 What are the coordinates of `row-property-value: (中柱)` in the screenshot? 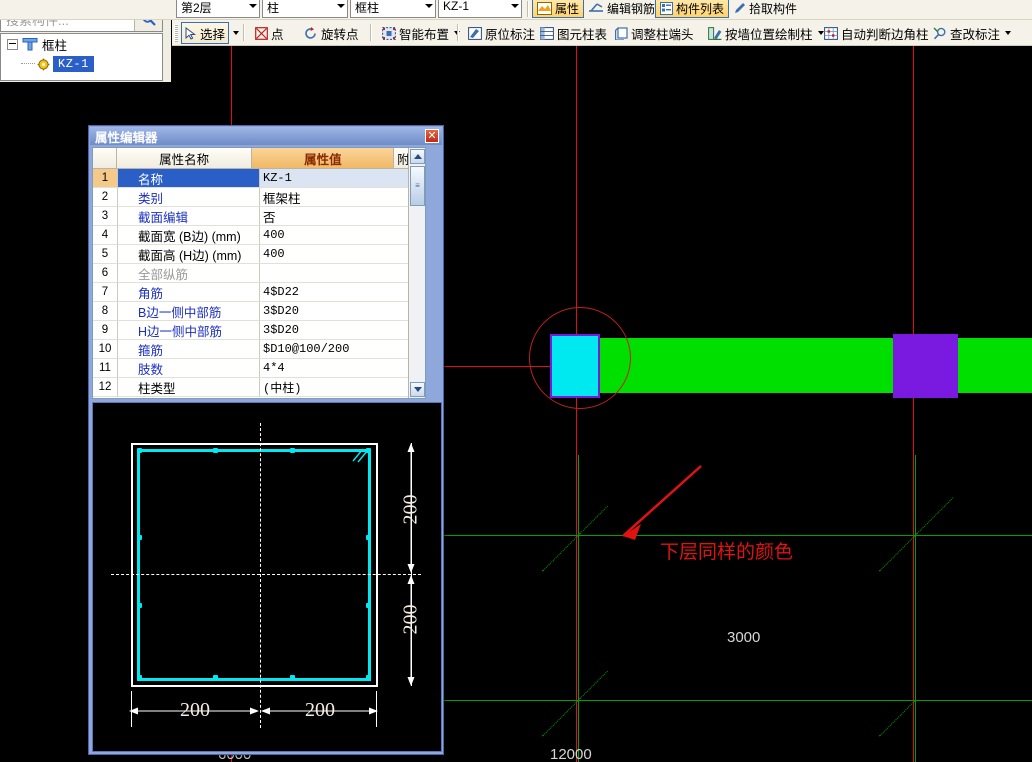 It's located at (334, 387).